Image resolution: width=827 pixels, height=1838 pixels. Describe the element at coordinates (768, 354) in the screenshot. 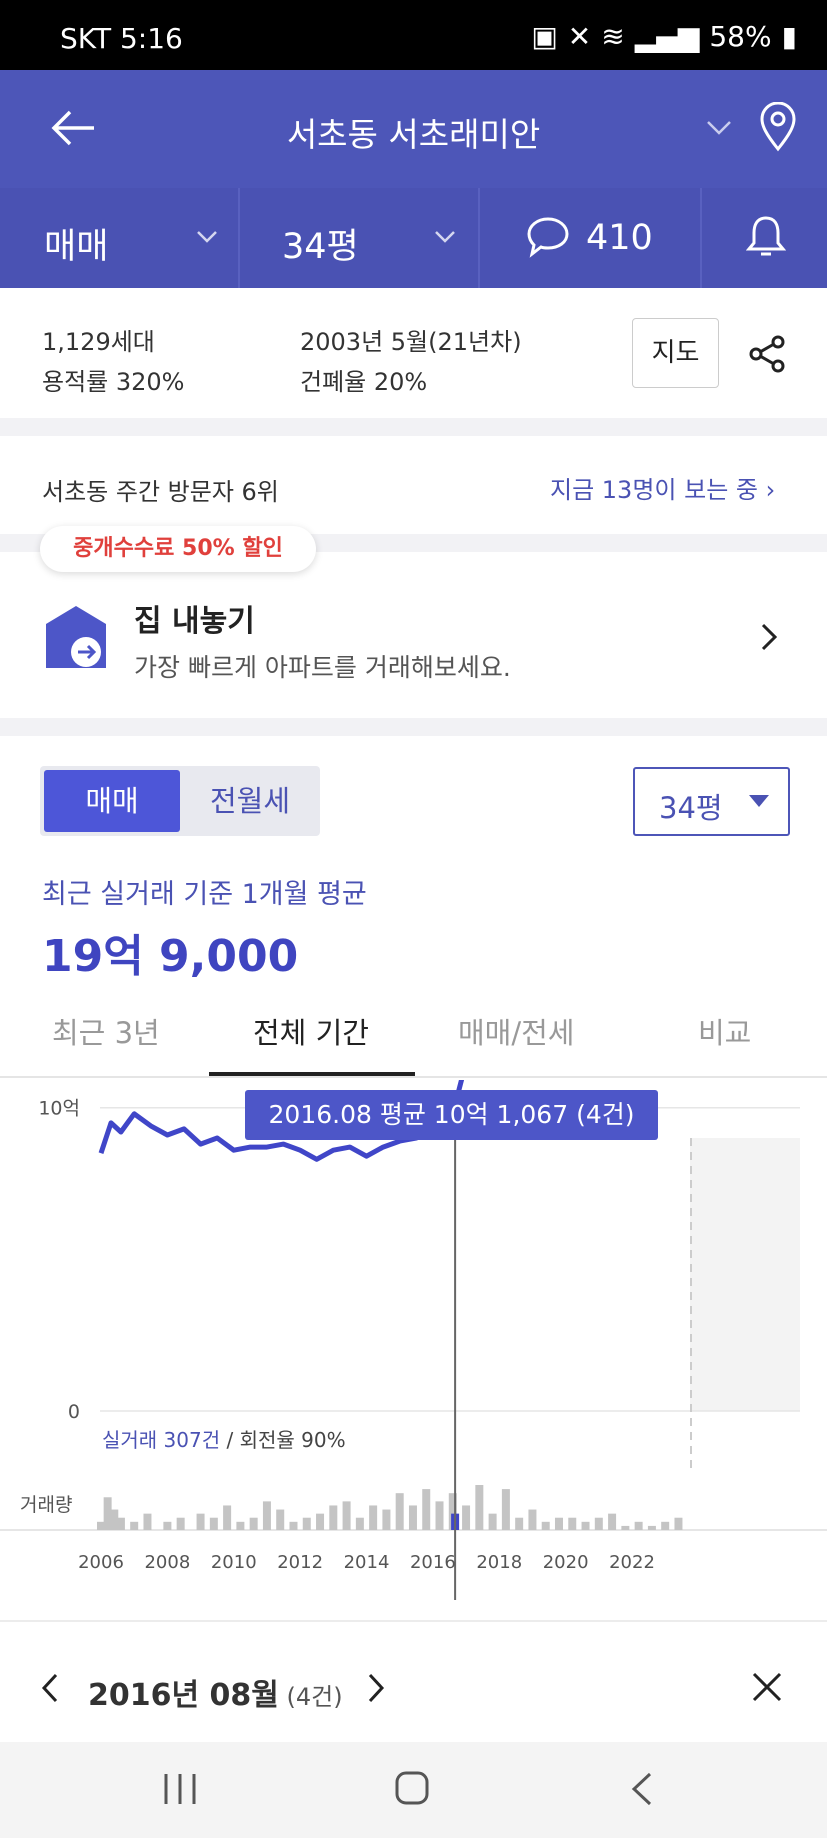

I see `share-icon` at that location.